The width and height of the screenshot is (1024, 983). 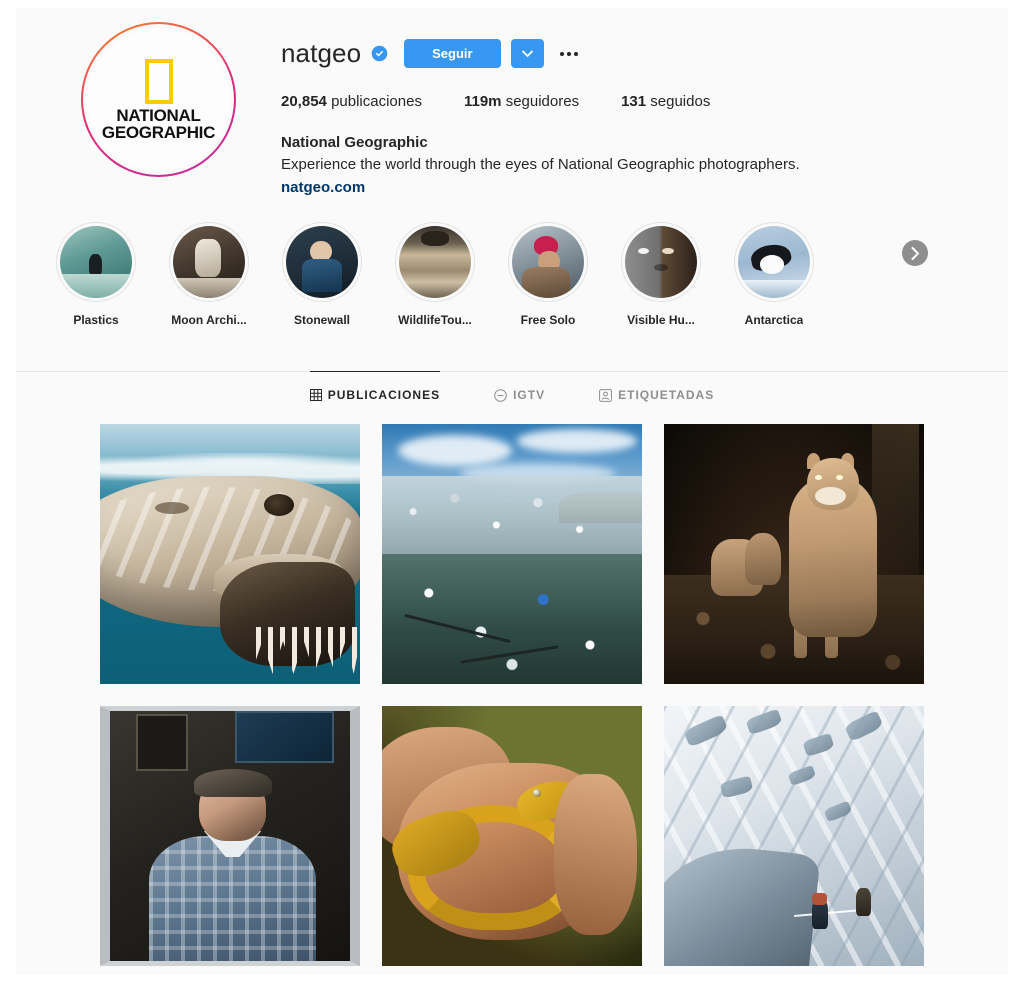 I want to click on profile-tabs: PUBLICACIONES IGTV ETIQUETADAS, so click(x=512, y=393).